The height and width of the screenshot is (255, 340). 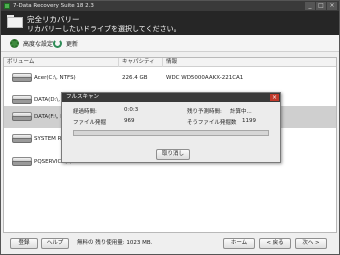 I want to click on app-logo-icon, so click(x=7, y=6).